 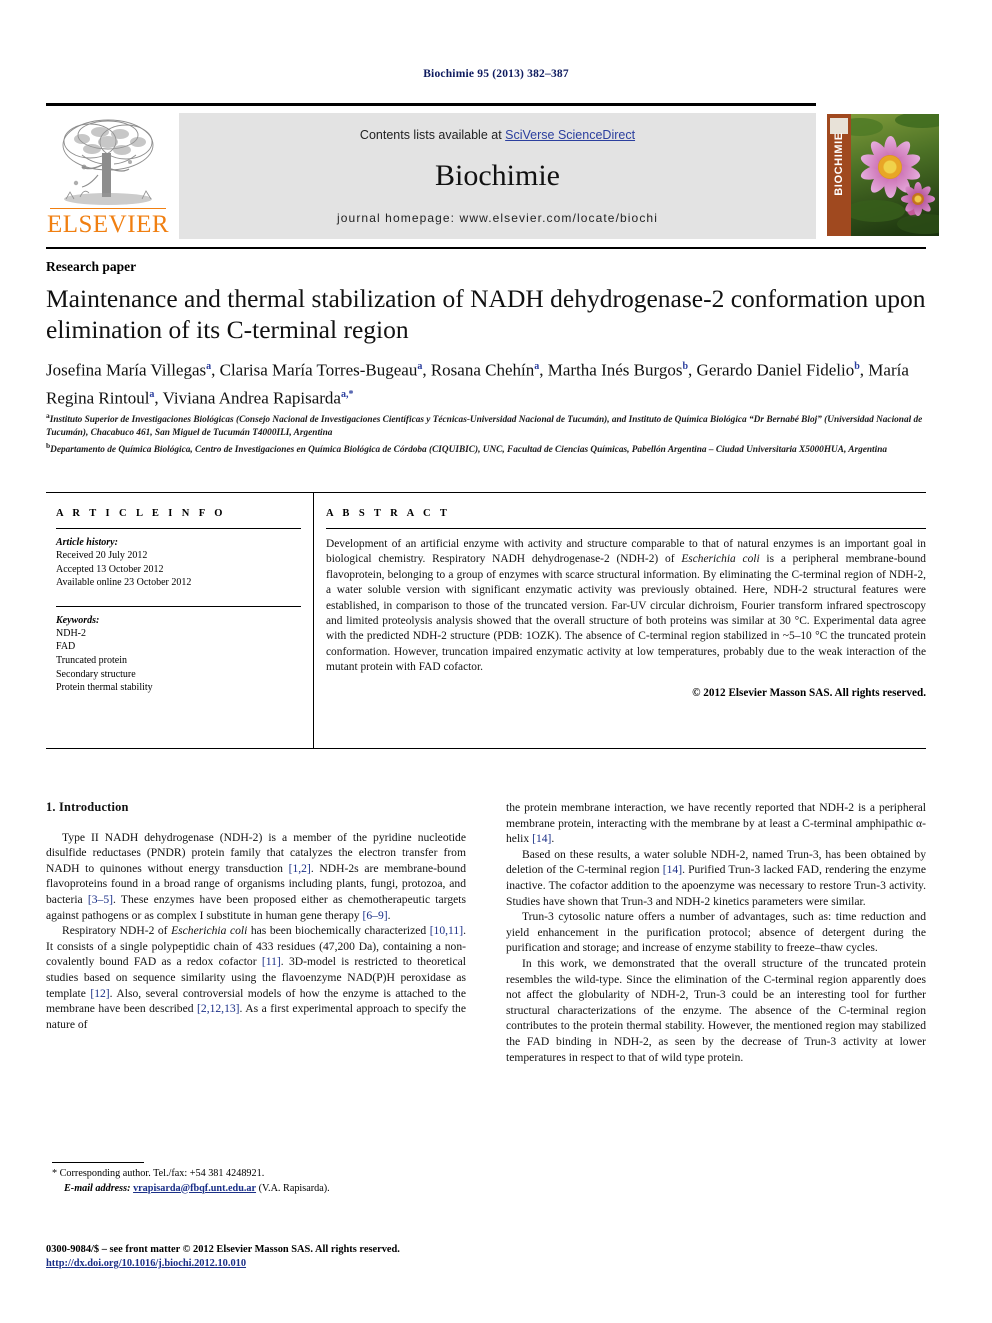 I want to click on contents-prefix: Contents lists available at, so click(x=432, y=135).